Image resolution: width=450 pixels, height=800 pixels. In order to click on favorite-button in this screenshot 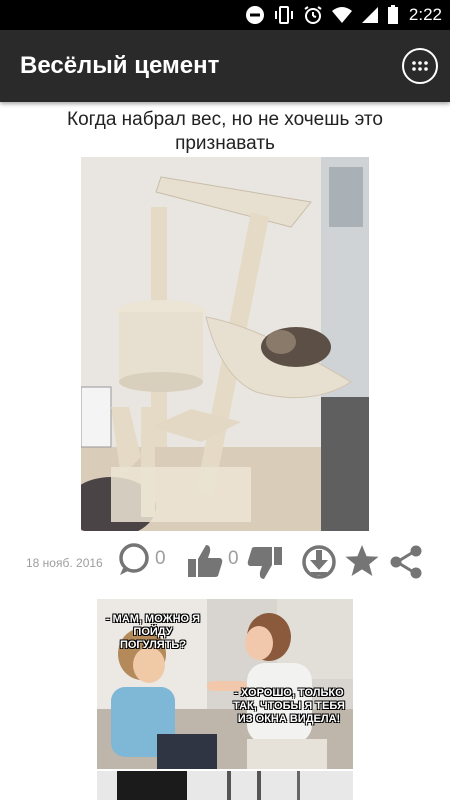, I will do `click(362, 563)`.